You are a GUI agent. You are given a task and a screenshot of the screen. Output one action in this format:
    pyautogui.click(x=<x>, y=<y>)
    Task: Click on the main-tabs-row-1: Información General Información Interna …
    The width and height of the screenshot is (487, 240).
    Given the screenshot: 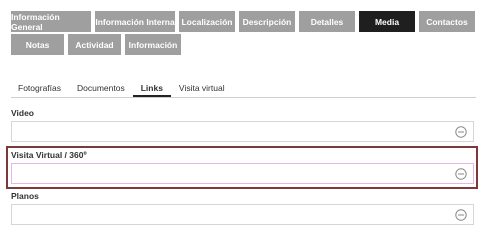 What is the action you would take?
    pyautogui.click(x=243, y=21)
    